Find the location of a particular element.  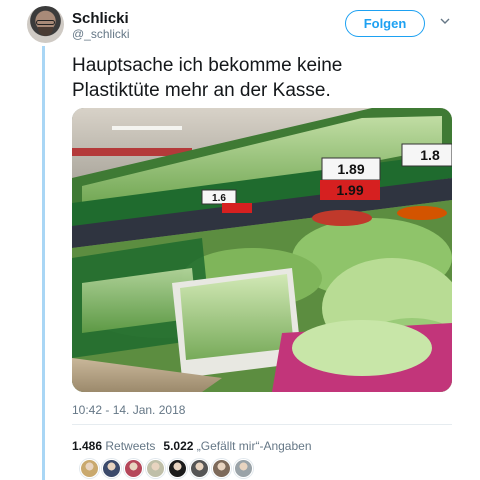

chevron-down-icon is located at coordinates (445, 21).